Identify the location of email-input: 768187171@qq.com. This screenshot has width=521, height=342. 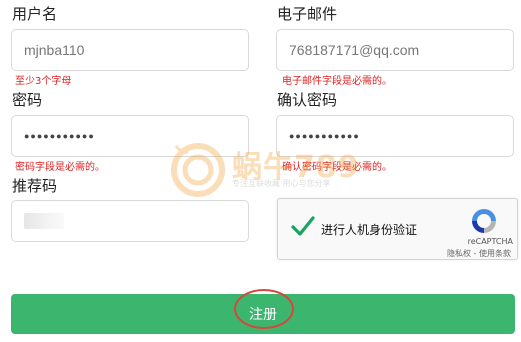
(395, 50).